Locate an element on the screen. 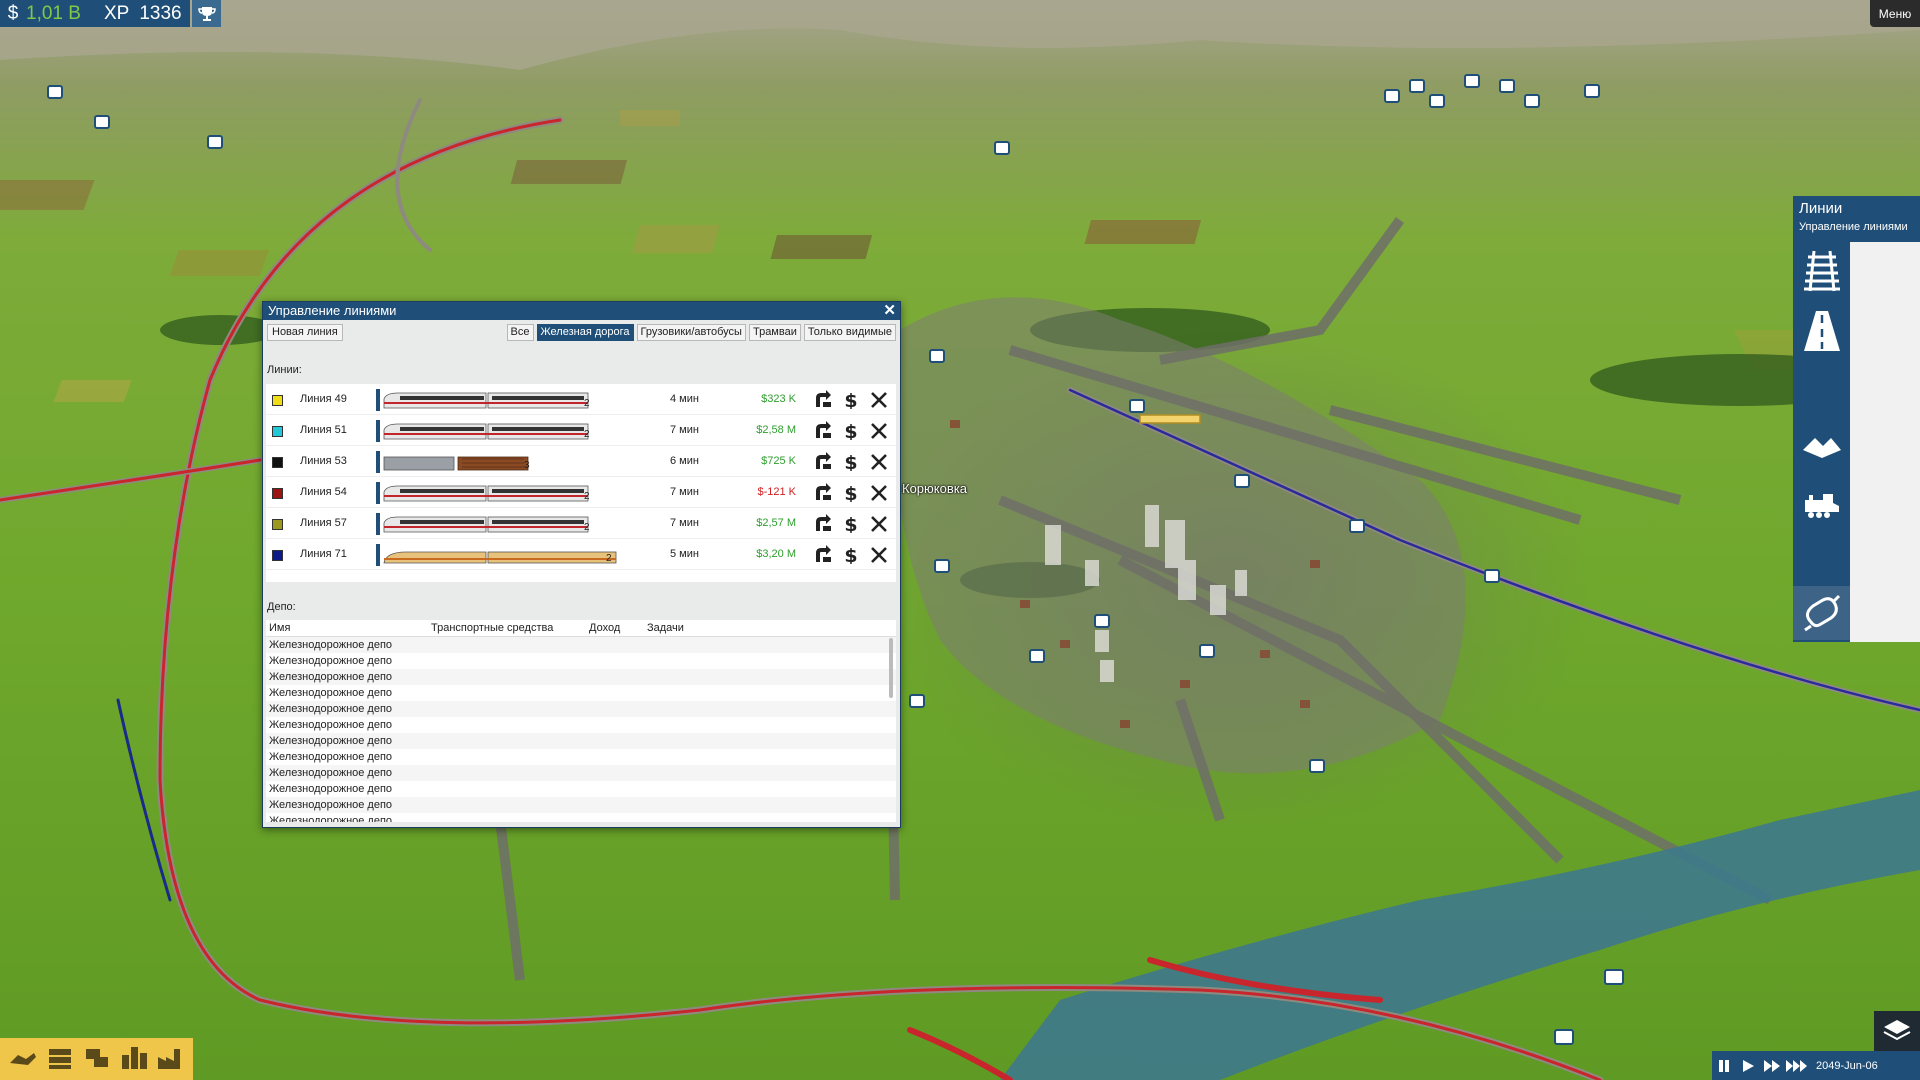  line-row: Линия 54 2 7 мин $-121 K $ is located at coordinates (581, 492).